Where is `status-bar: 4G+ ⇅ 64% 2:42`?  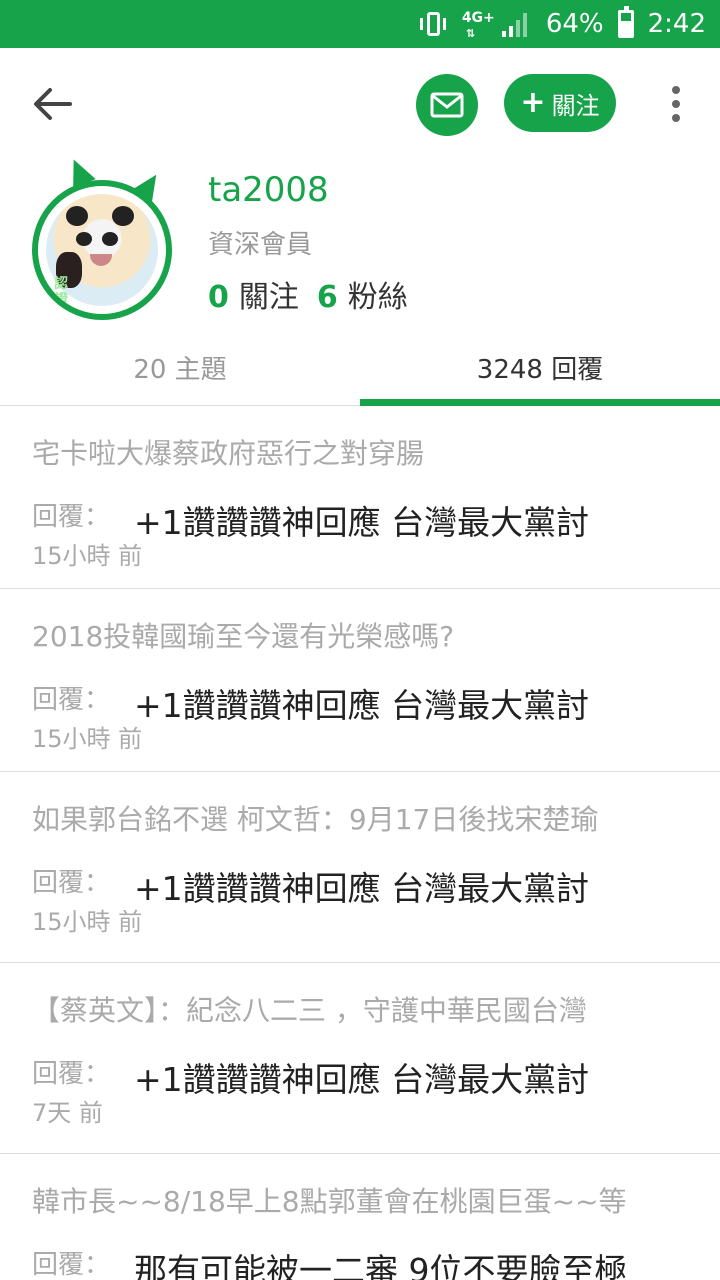 status-bar: 4G+ ⇅ 64% 2:42 is located at coordinates (360, 24).